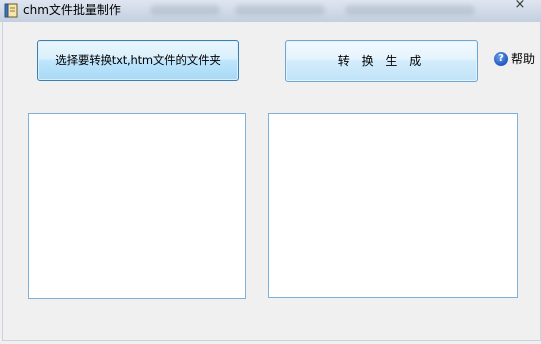  Describe the element at coordinates (72, 10) in the screenshot. I see `window-title: chm文件批量制作` at that location.